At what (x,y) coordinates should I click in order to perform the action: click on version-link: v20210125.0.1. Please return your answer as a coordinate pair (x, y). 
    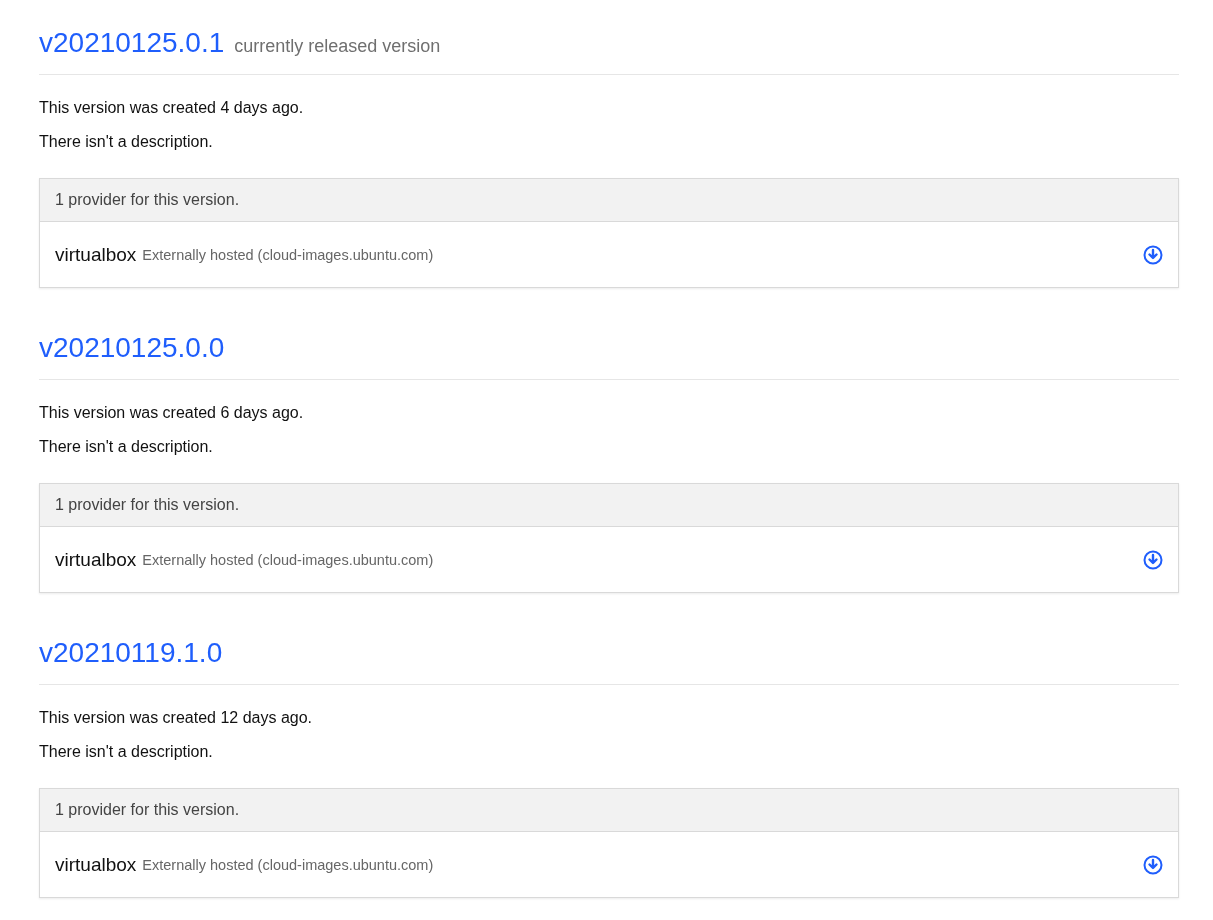
    Looking at the image, I should click on (132, 43).